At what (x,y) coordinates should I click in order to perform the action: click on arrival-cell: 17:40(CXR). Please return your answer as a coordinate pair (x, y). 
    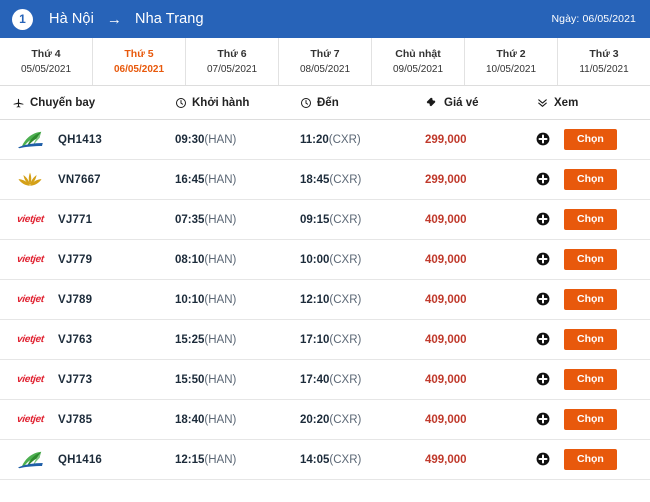
    Looking at the image, I should click on (362, 380).